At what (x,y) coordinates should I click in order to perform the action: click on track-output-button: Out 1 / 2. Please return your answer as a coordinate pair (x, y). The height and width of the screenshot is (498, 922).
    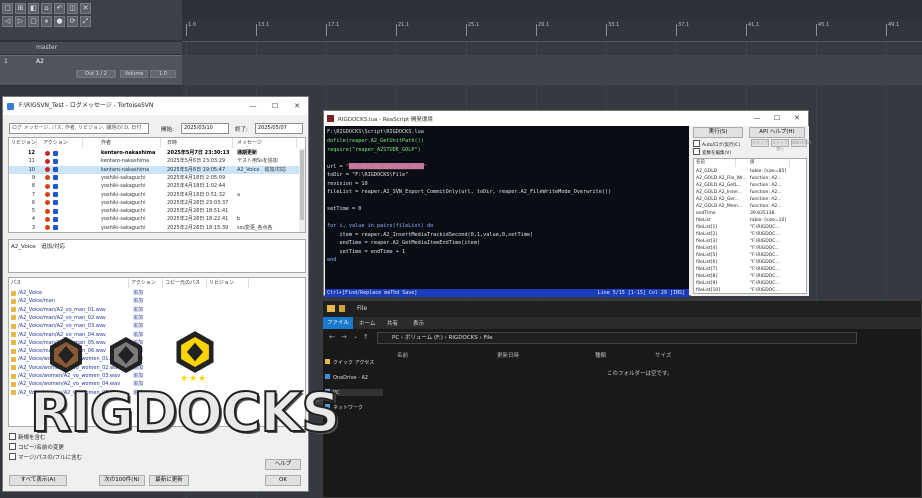
    Looking at the image, I should click on (96, 74).